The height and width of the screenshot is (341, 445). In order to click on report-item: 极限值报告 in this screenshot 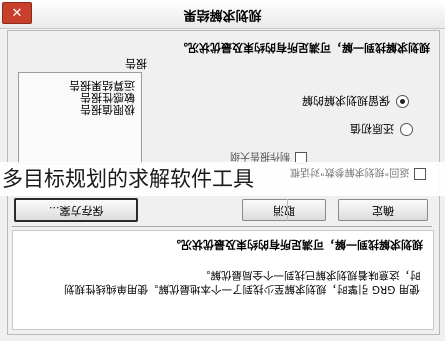, I will do `click(107, 109)`.